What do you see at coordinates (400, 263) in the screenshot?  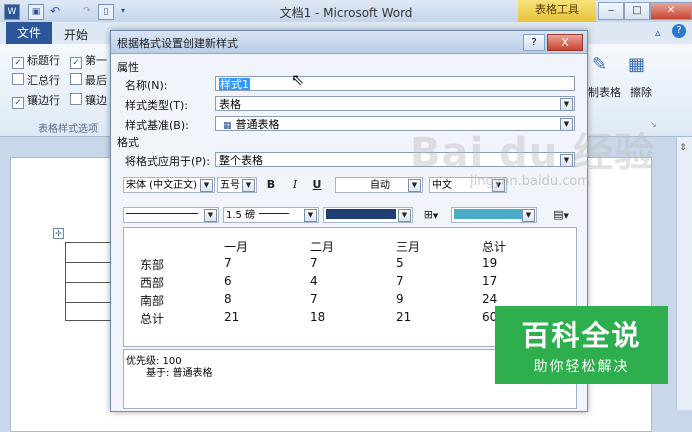 I see `preview-cell: 5` at bounding box center [400, 263].